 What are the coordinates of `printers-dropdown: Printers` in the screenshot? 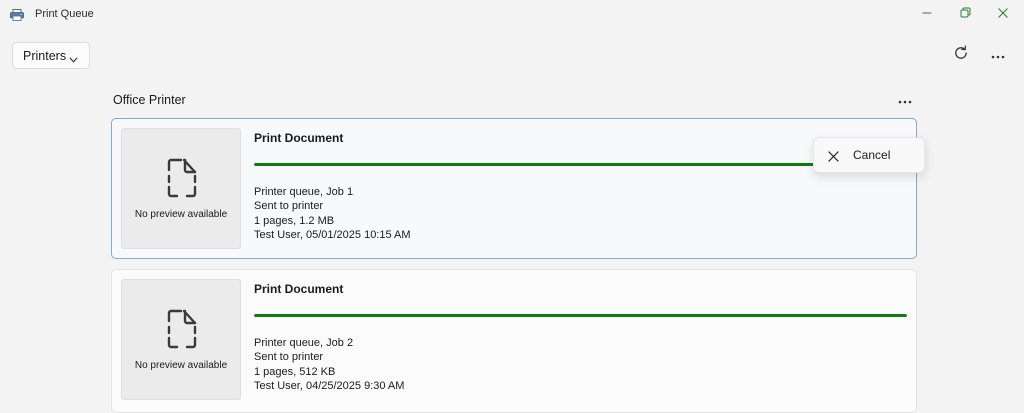 It's located at (51, 55).